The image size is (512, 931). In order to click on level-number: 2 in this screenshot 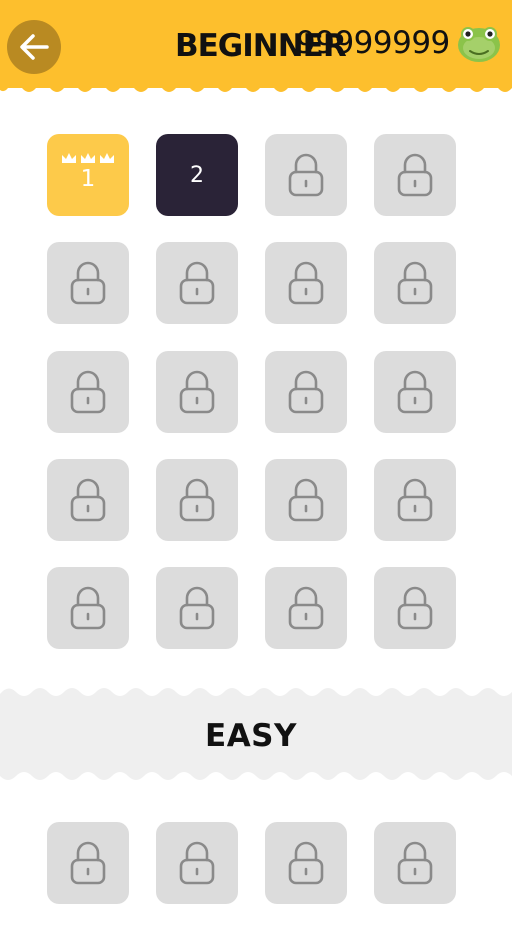, I will do `click(197, 175)`.